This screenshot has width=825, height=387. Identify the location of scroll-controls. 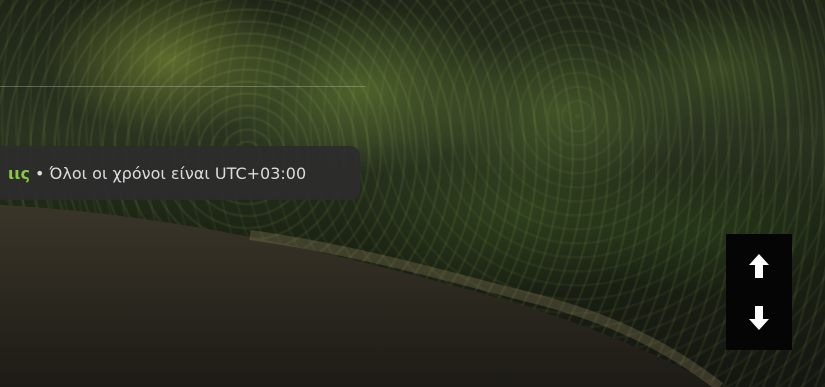
(759, 292).